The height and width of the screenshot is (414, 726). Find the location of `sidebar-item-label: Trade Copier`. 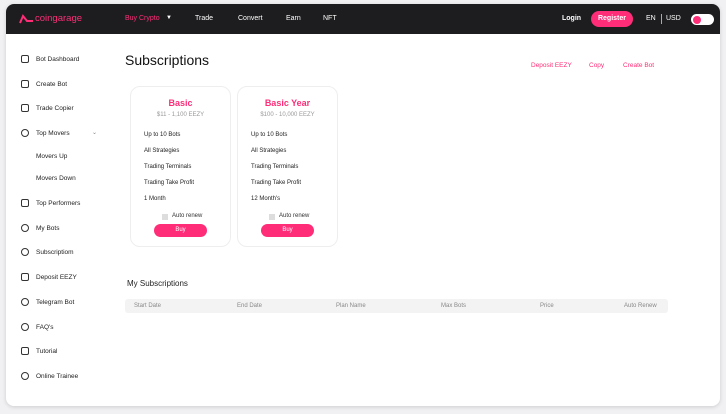

sidebar-item-label: Trade Copier is located at coordinates (55, 108).